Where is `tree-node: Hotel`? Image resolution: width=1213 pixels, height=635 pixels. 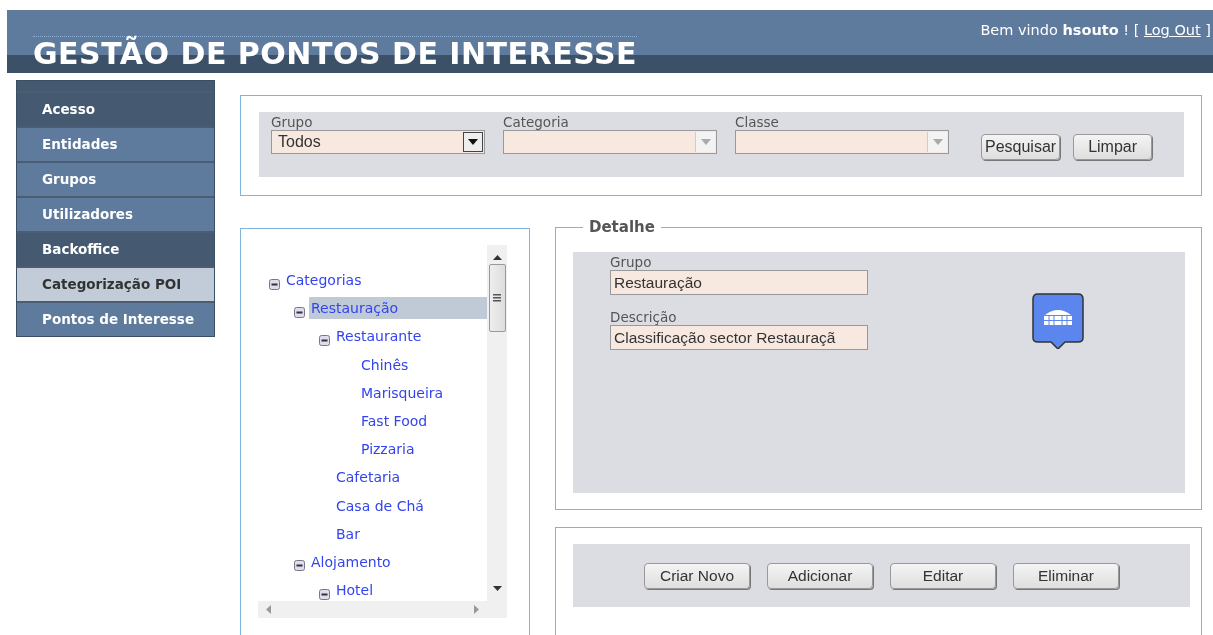 tree-node: Hotel is located at coordinates (356, 590).